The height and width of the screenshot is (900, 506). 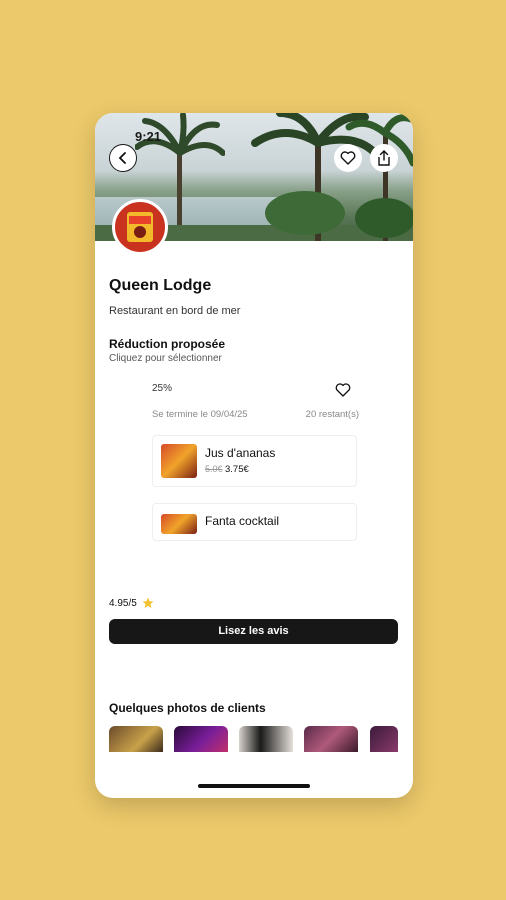 I want to click on offer-favorite-button, so click(x=343, y=392).